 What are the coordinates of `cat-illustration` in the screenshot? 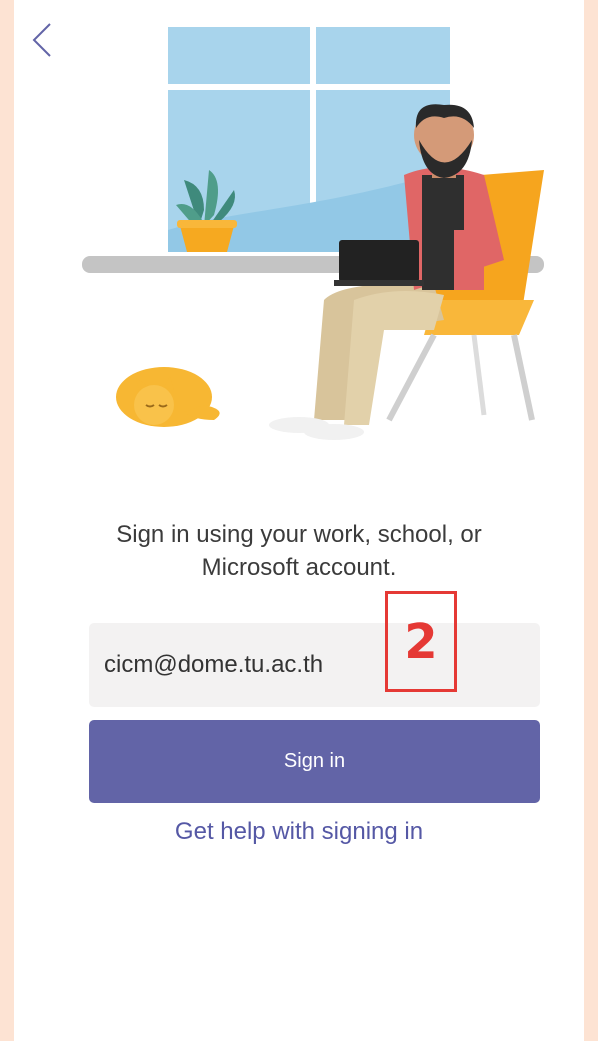 It's located at (168, 397).